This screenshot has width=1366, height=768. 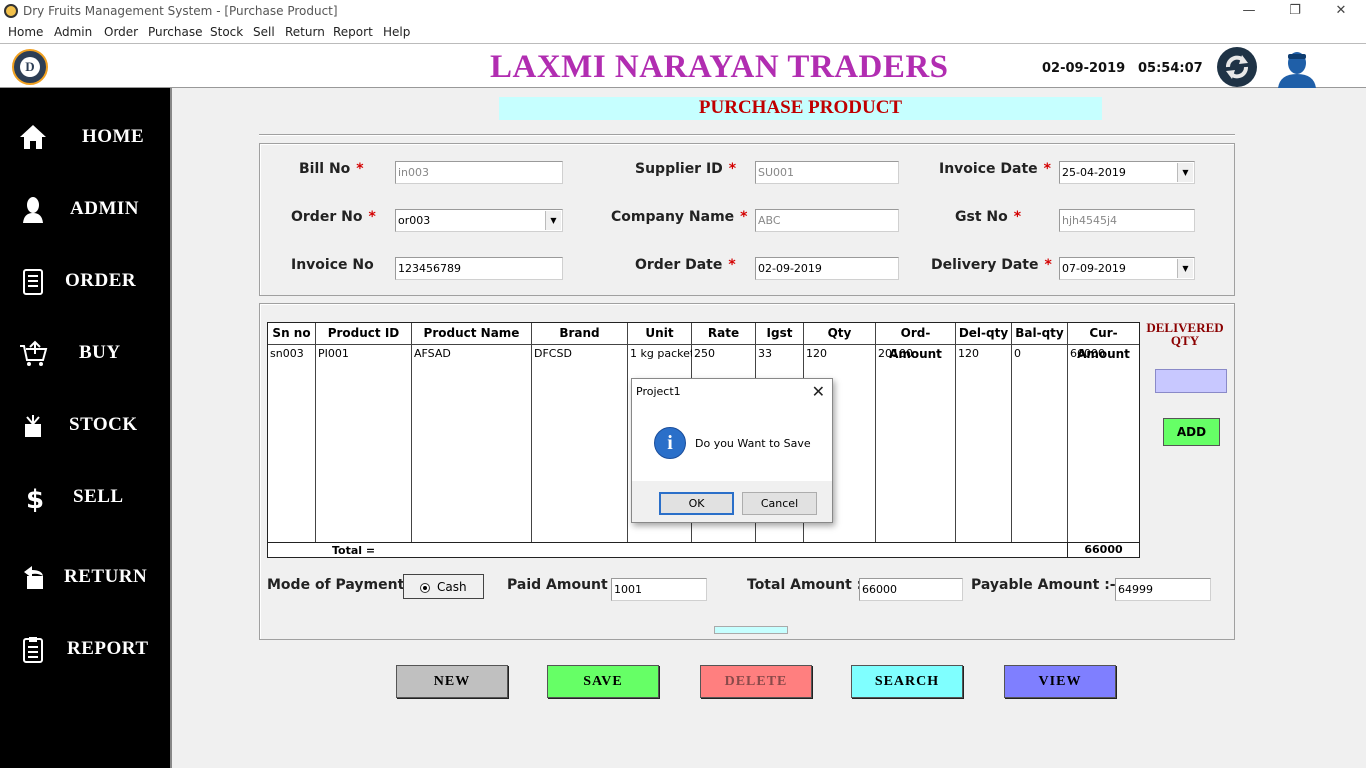 What do you see at coordinates (85, 280) in the screenshot?
I see `sidebar-item-order: ORDER` at bounding box center [85, 280].